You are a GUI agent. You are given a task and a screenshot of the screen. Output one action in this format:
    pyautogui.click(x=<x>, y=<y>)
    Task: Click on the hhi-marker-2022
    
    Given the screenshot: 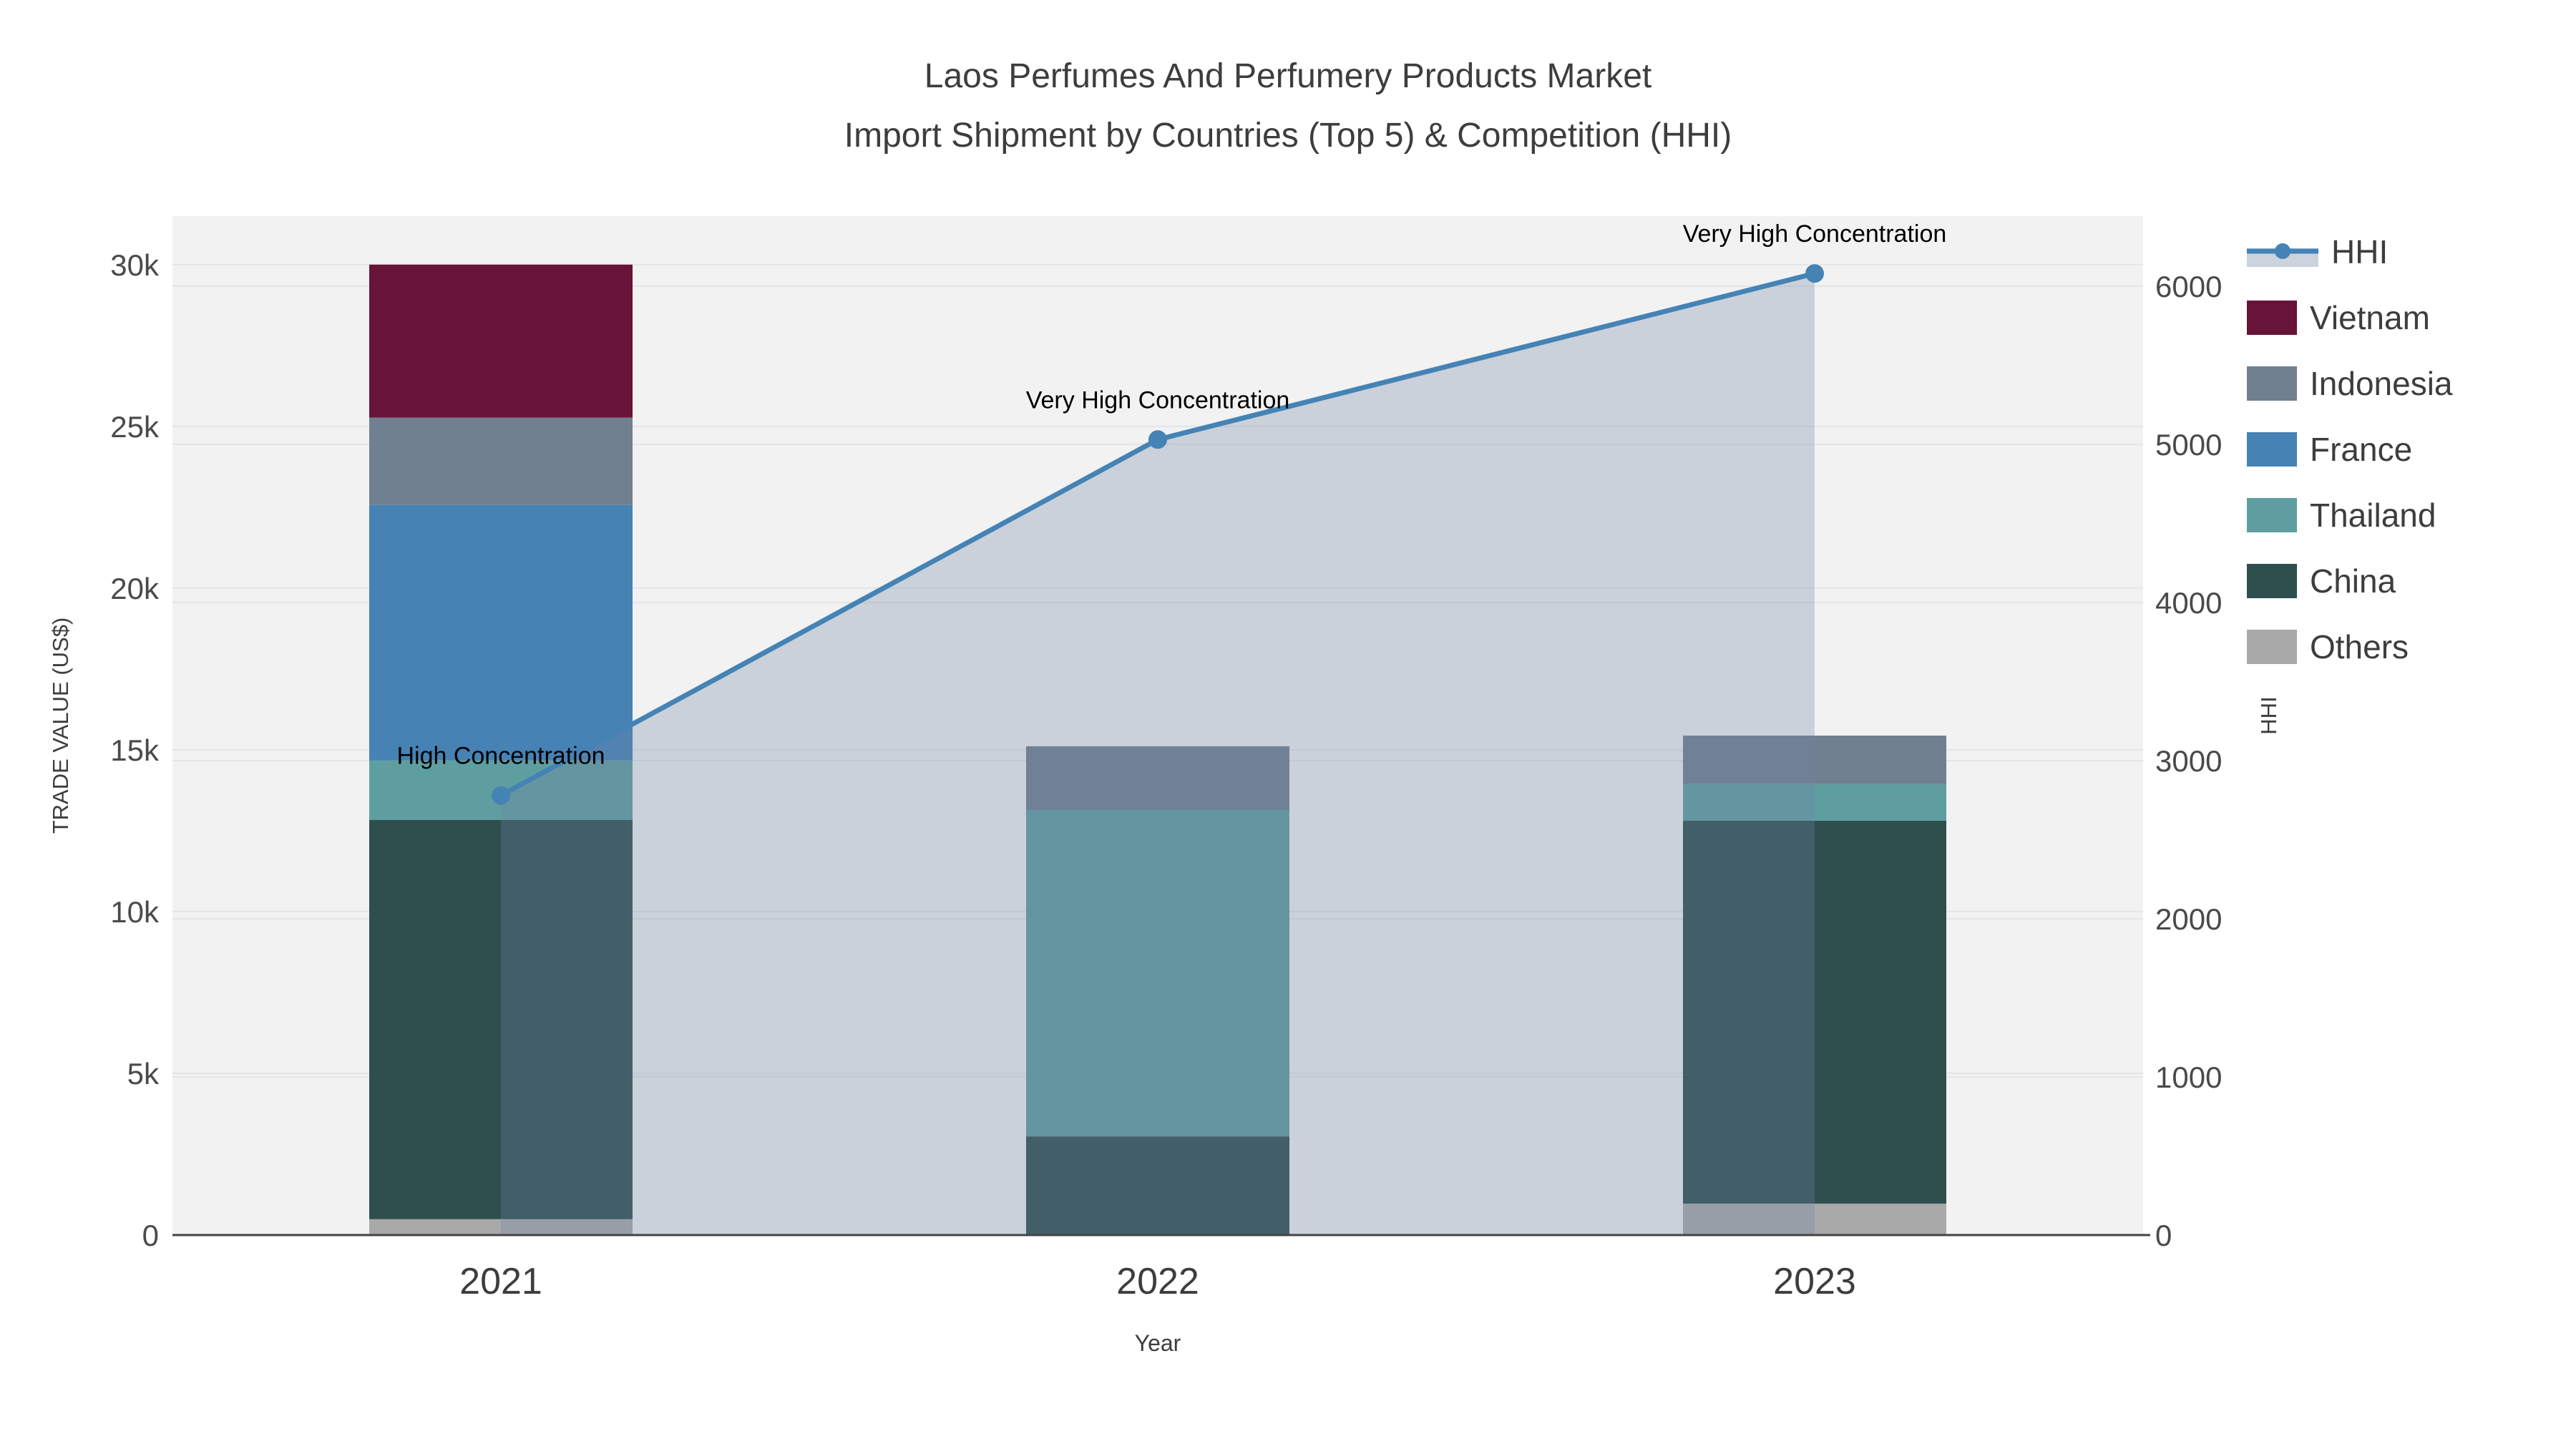 What is the action you would take?
    pyautogui.click(x=1157, y=439)
    